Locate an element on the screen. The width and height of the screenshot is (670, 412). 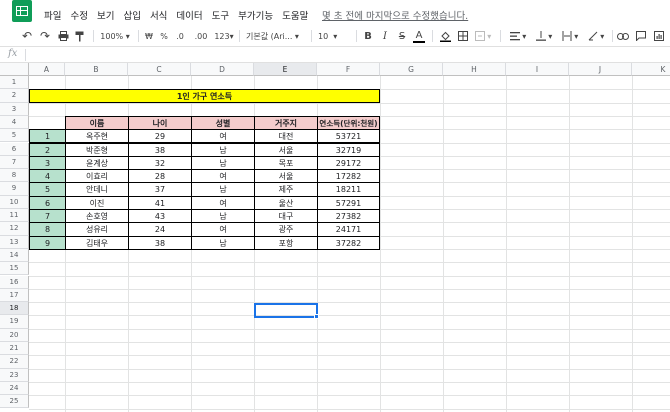
row-header-17: 17 is located at coordinates (14, 295).